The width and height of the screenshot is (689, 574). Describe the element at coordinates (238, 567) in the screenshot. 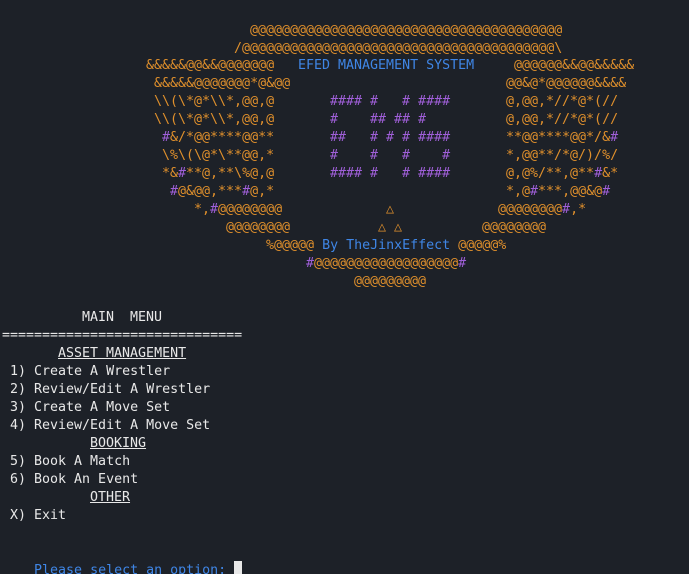

I see `text-cursor` at that location.